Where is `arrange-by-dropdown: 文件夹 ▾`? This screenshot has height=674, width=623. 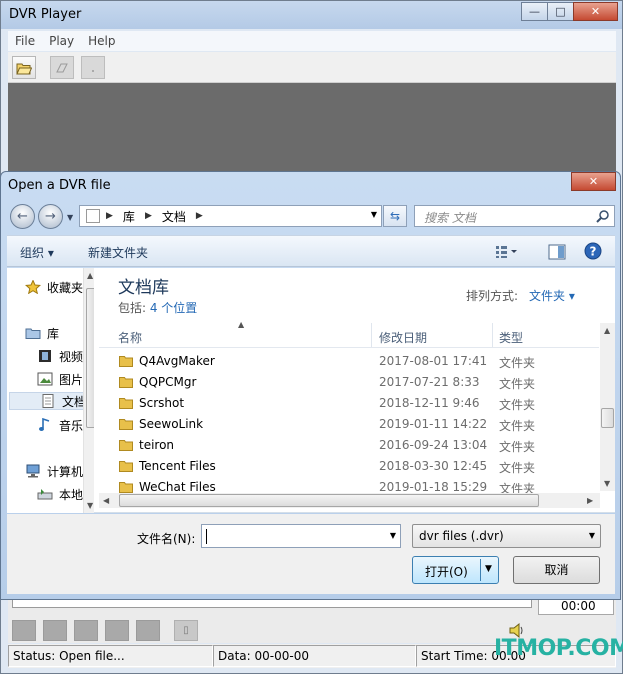 arrange-by-dropdown: 文件夹 ▾ is located at coordinates (552, 295).